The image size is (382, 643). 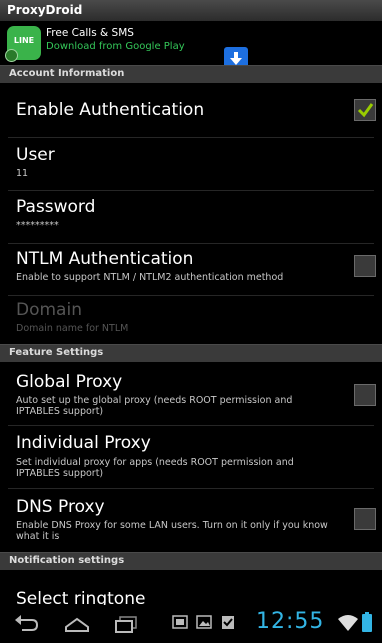 What do you see at coordinates (27, 624) in the screenshot?
I see `back-icon` at bounding box center [27, 624].